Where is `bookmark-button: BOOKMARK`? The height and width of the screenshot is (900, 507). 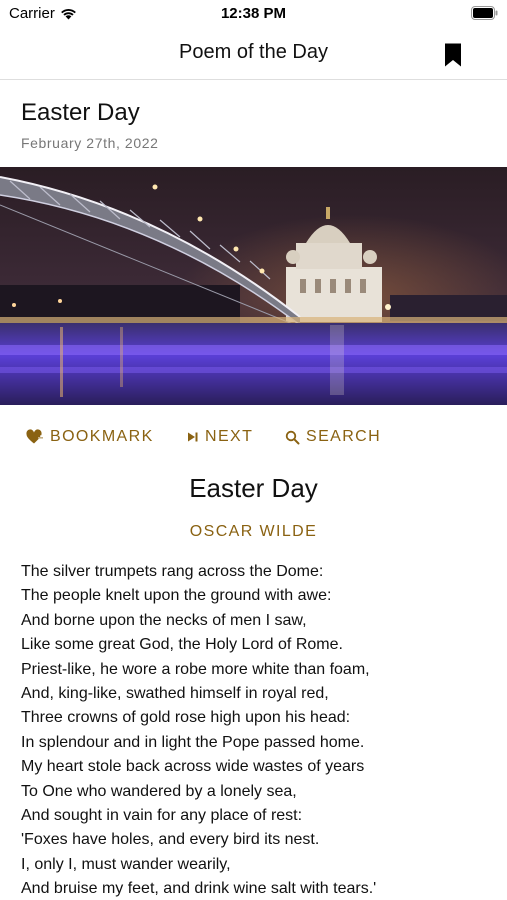
bookmark-button: BOOKMARK is located at coordinates (90, 437).